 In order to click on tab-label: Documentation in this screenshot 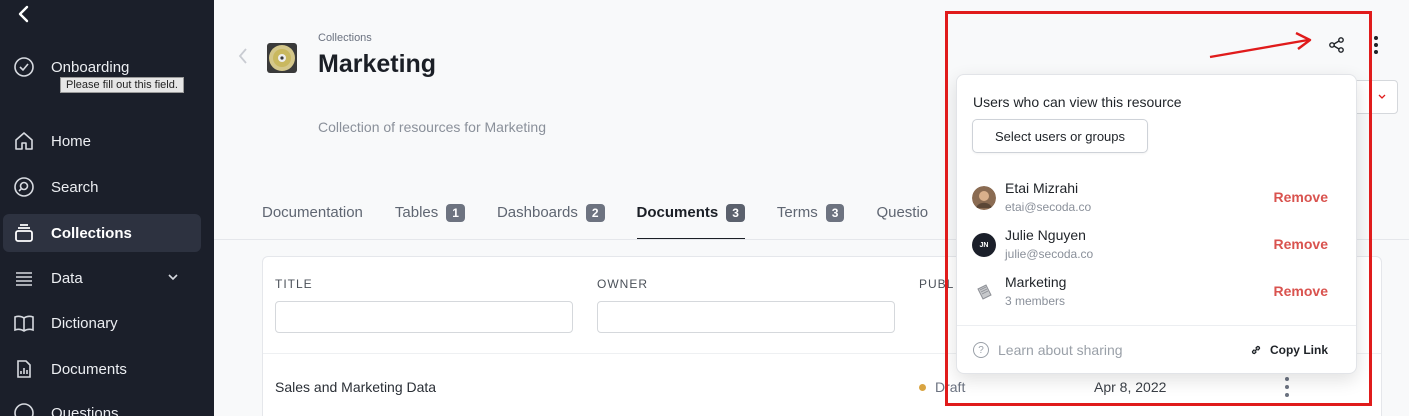, I will do `click(312, 212)`.